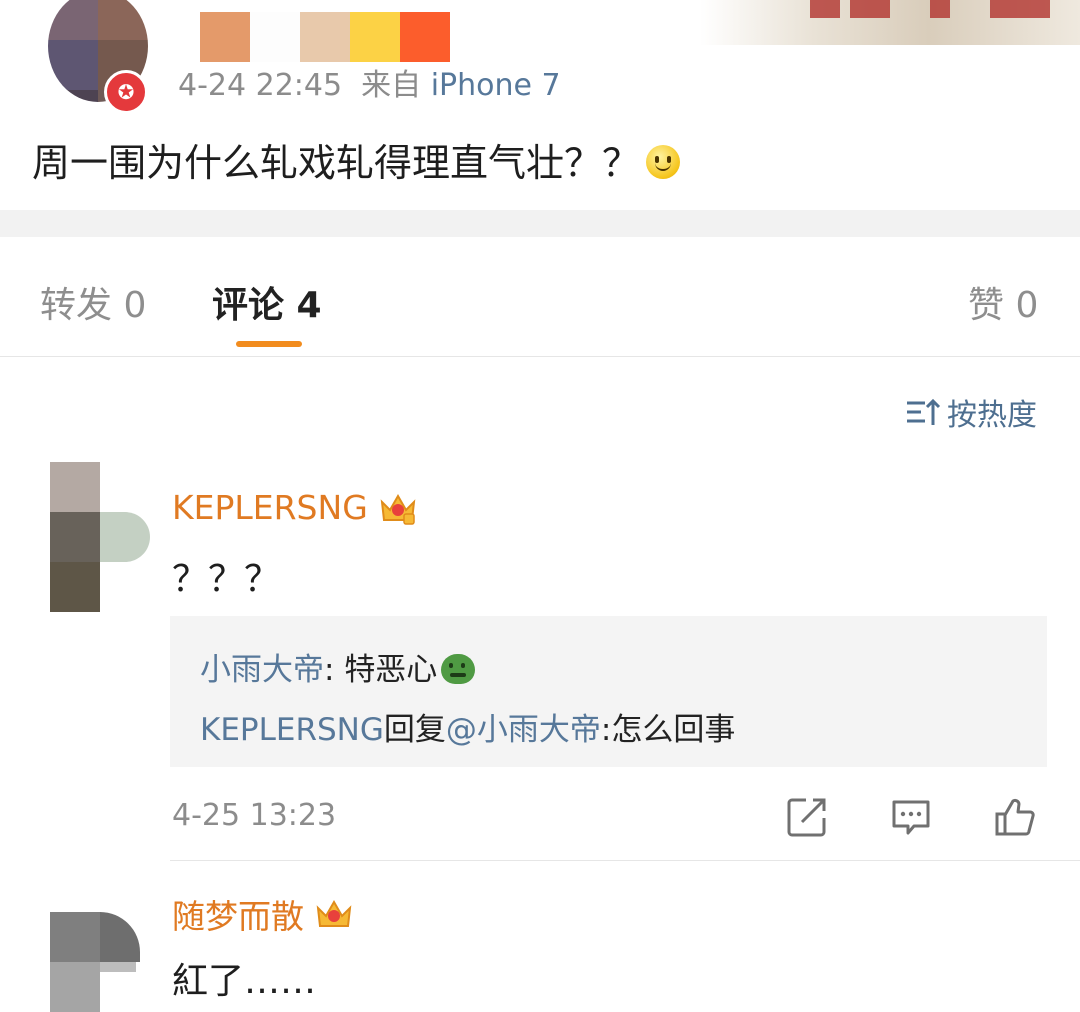 This screenshot has width=1080, height=1012. Describe the element at coordinates (260, 85) in the screenshot. I see `post-time: 4-24 22:45` at that location.